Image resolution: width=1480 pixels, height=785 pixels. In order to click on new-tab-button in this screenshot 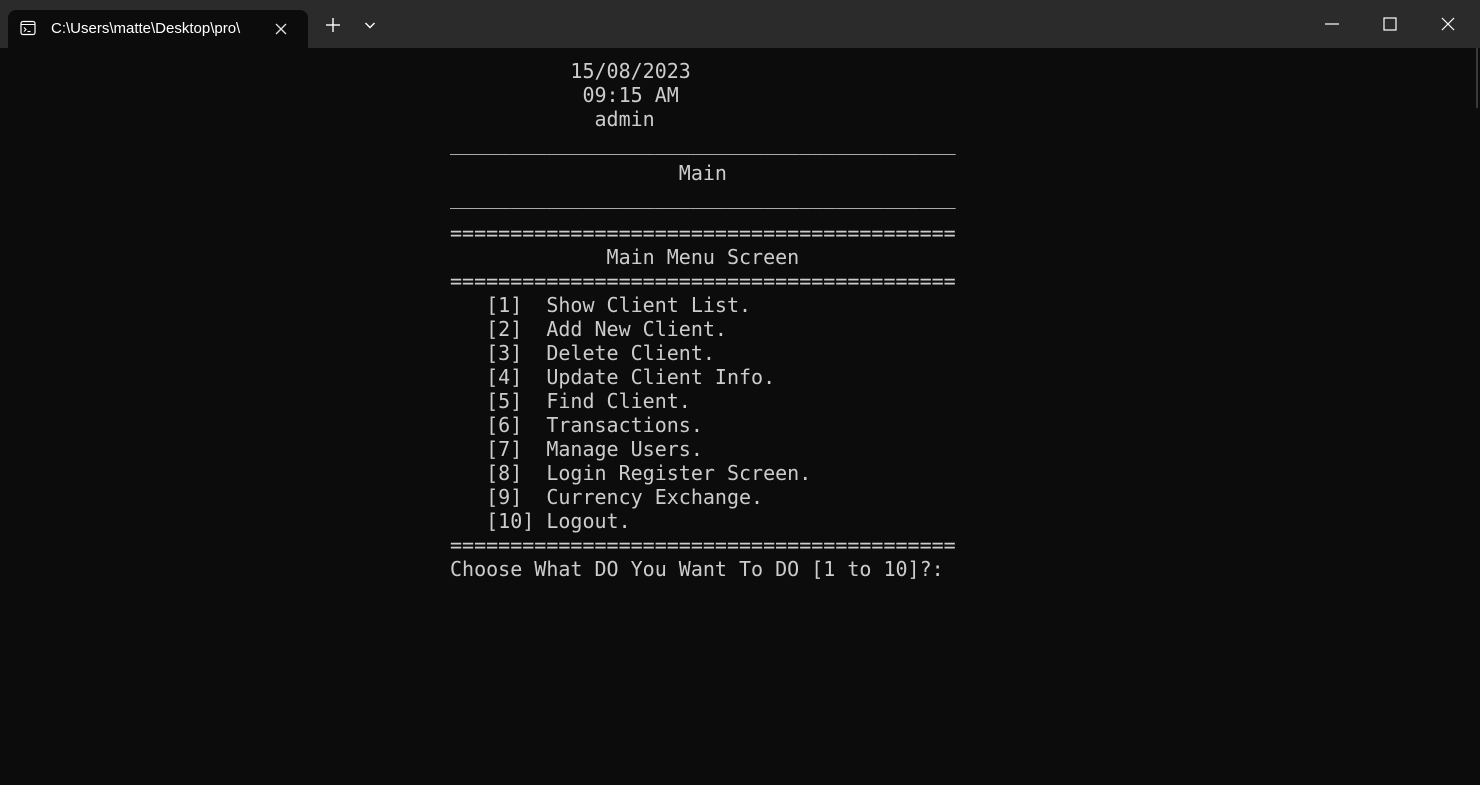, I will do `click(333, 25)`.